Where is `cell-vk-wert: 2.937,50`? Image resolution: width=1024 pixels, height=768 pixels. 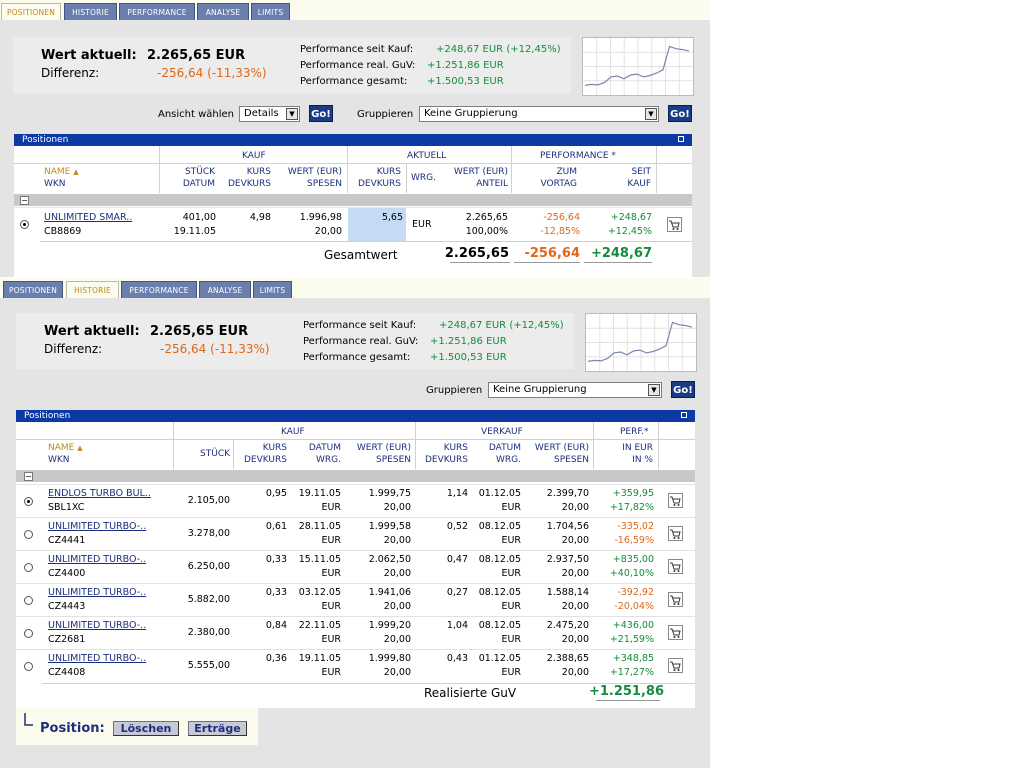 cell-vk-wert: 2.937,50 is located at coordinates (567, 559).